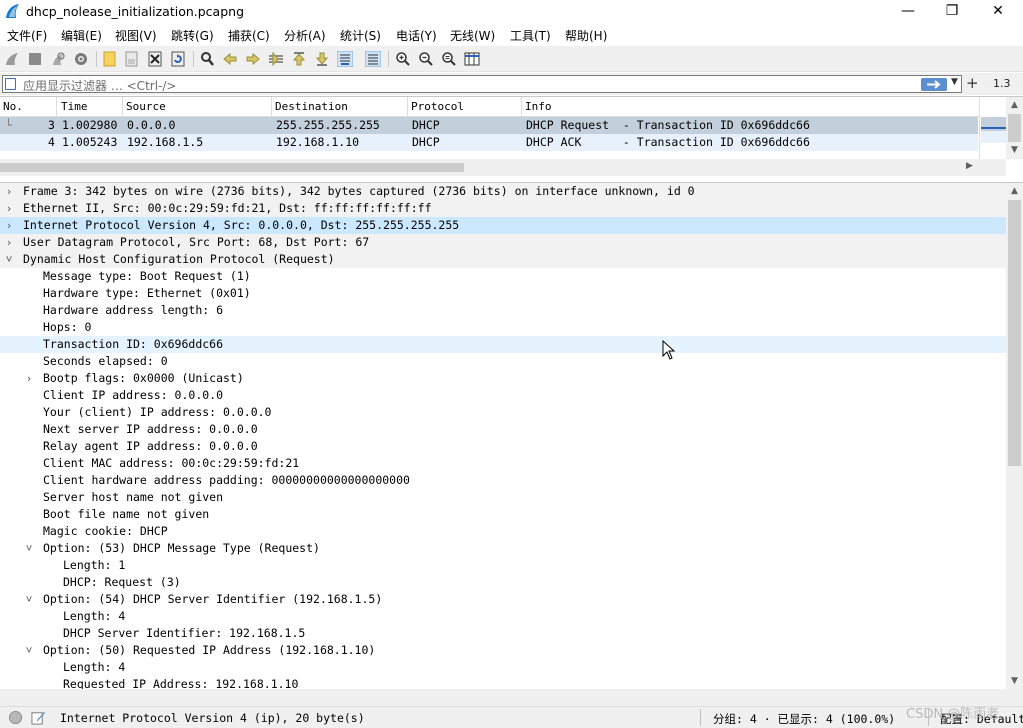 Image resolution: width=1023 pixels, height=728 pixels. Describe the element at coordinates (449, 59) in the screenshot. I see `normal-size-icon` at that location.